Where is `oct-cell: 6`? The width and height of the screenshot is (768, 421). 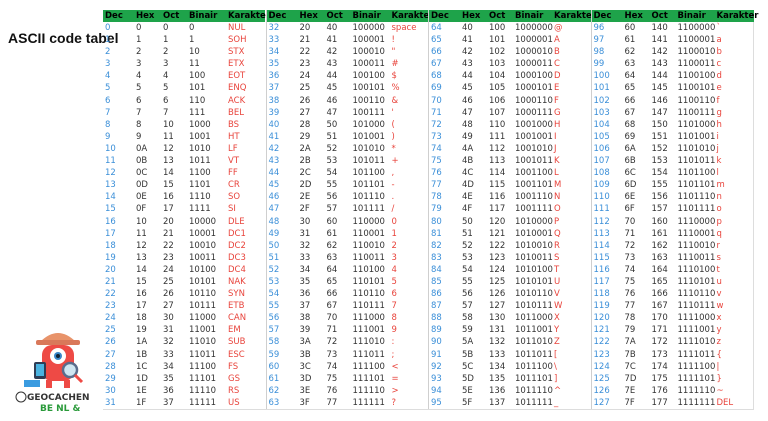
oct-cell: 6 is located at coordinates (166, 100).